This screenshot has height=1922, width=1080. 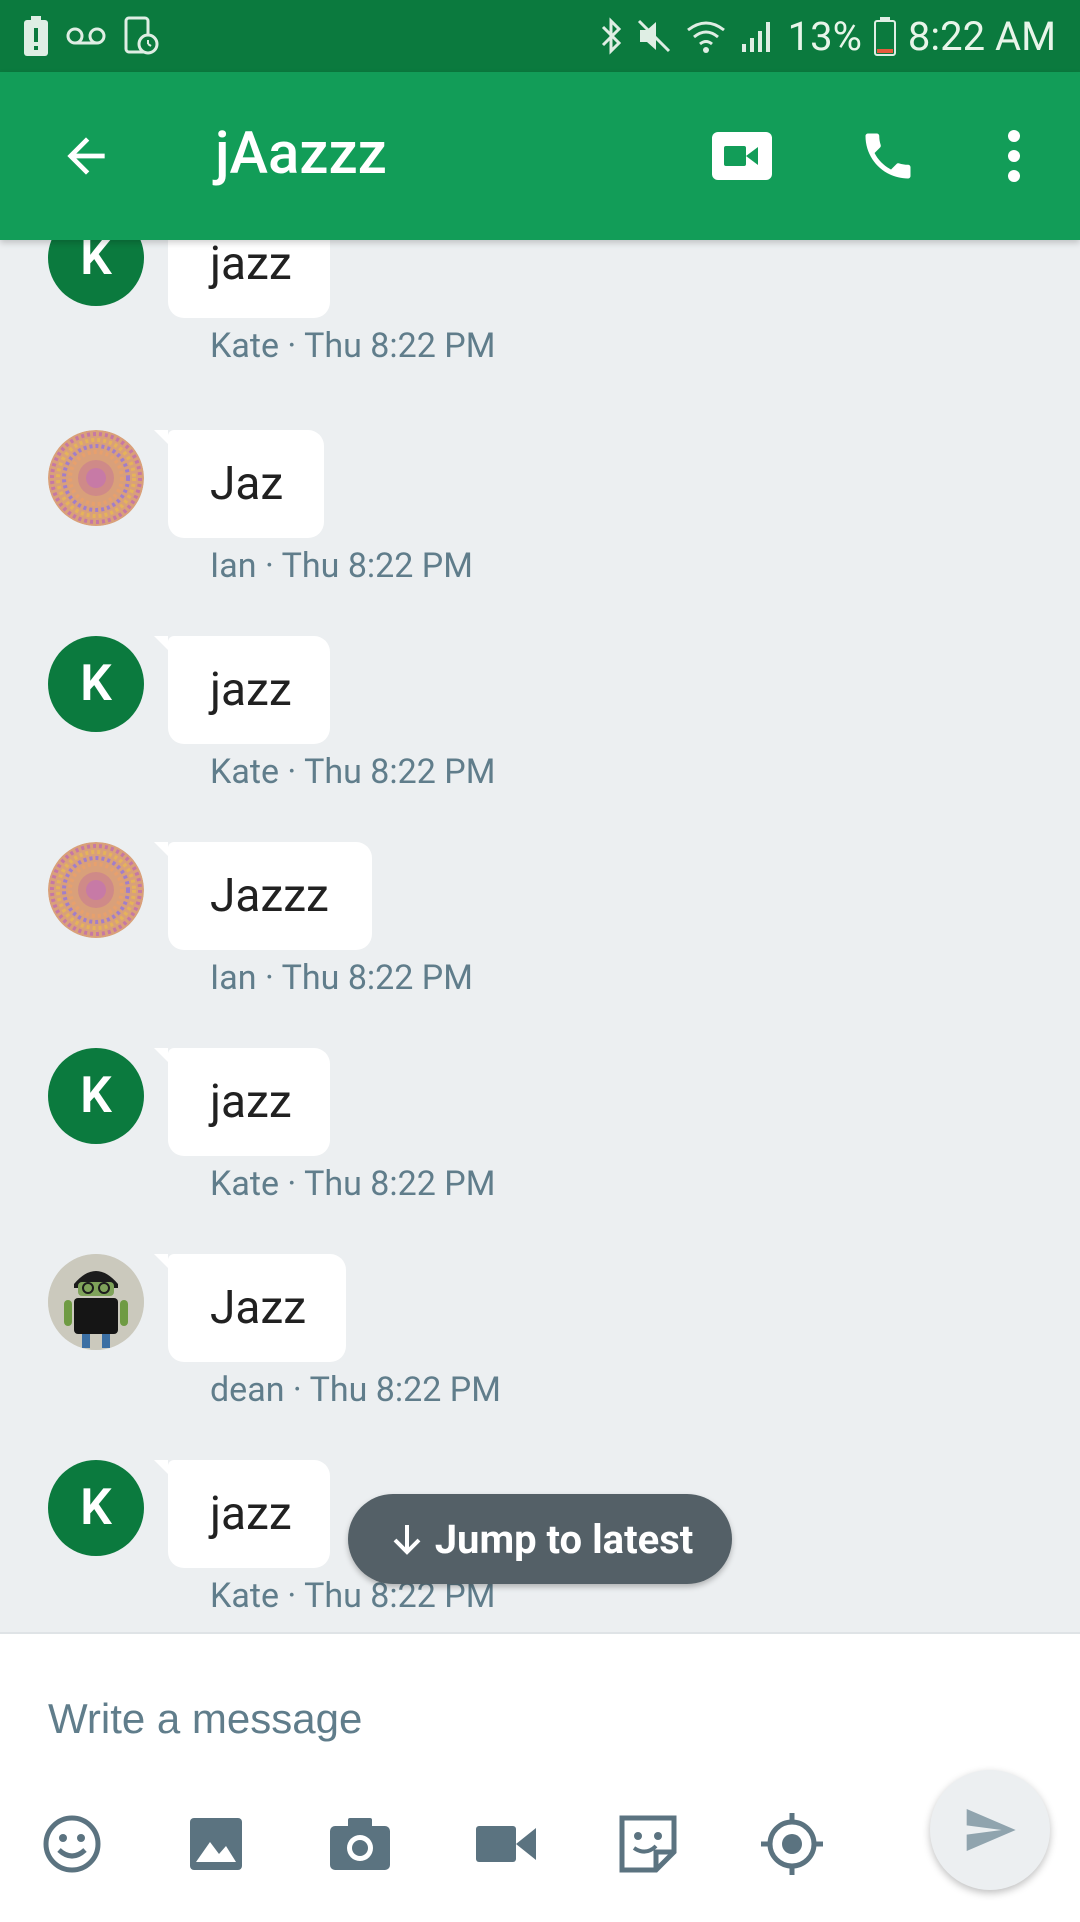 I want to click on location-button, so click(x=792, y=1844).